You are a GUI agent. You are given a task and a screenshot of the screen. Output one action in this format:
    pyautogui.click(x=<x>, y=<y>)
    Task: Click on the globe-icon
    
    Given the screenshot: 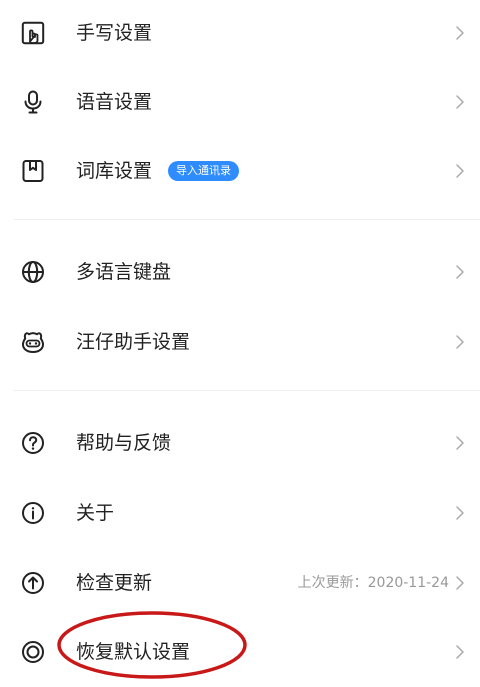 What is the action you would take?
    pyautogui.click(x=33, y=272)
    